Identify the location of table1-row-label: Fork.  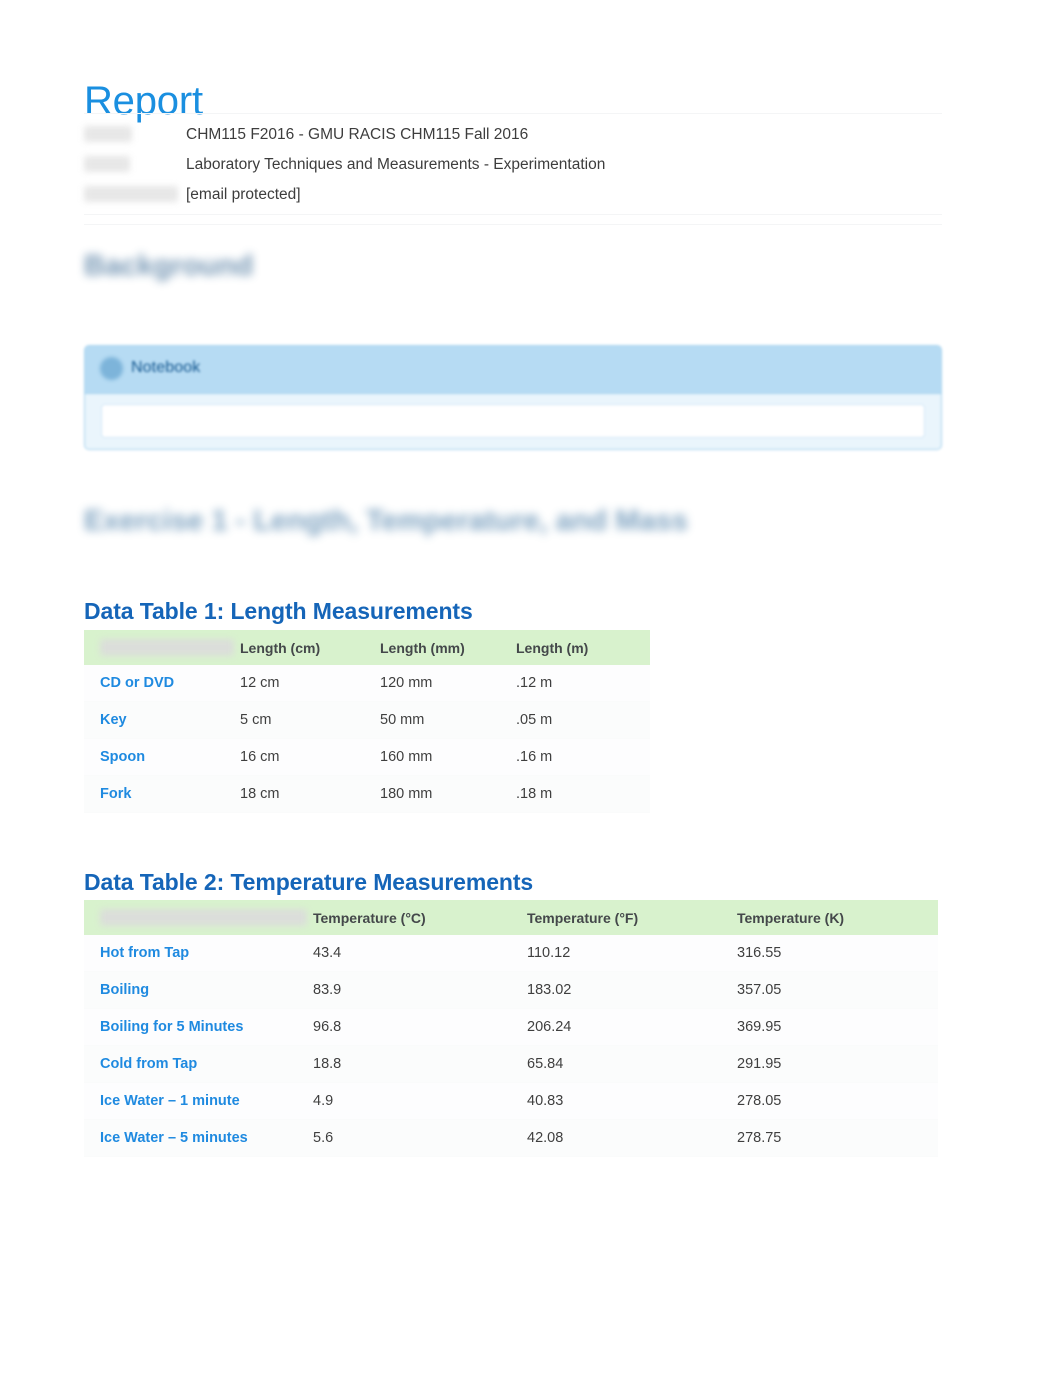
(162, 794).